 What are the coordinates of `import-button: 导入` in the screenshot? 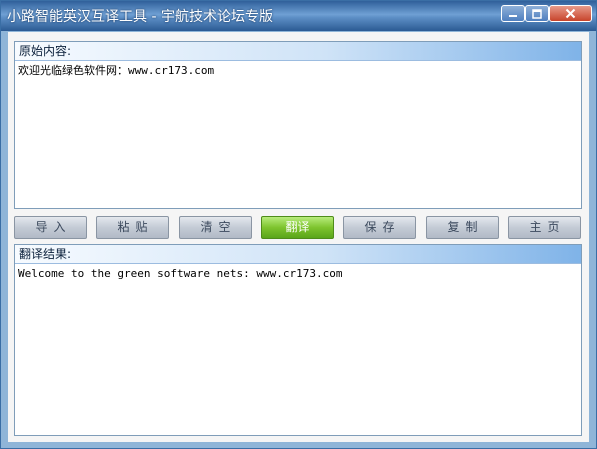 It's located at (50, 227).